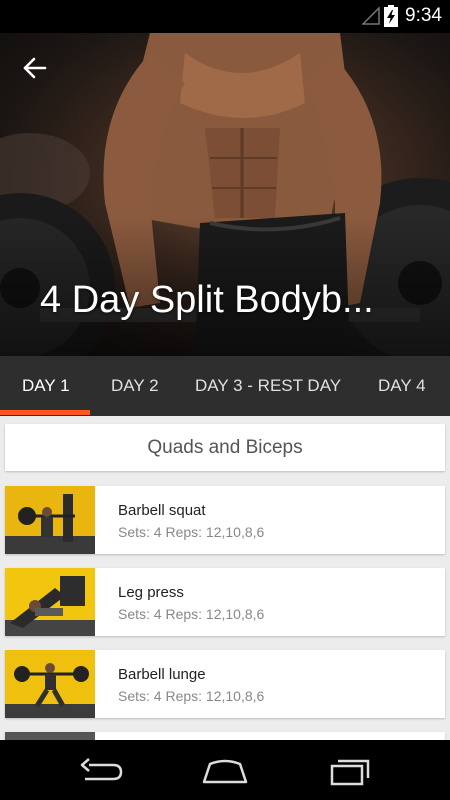  Describe the element at coordinates (225, 736) in the screenshot. I see `exercise-card-partial` at that location.